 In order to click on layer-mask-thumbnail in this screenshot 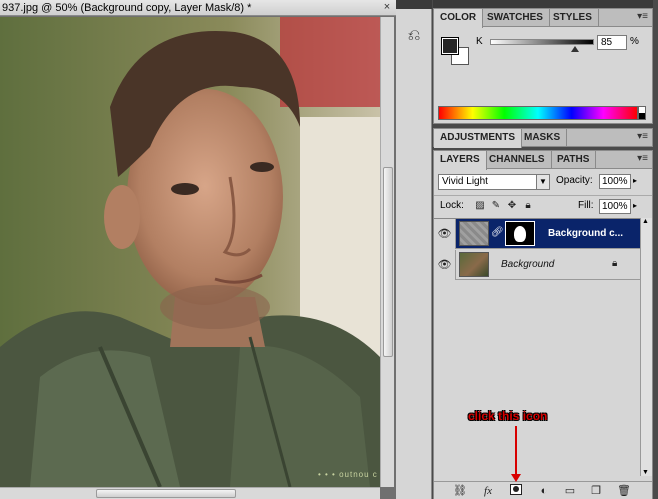, I will do `click(520, 233)`.